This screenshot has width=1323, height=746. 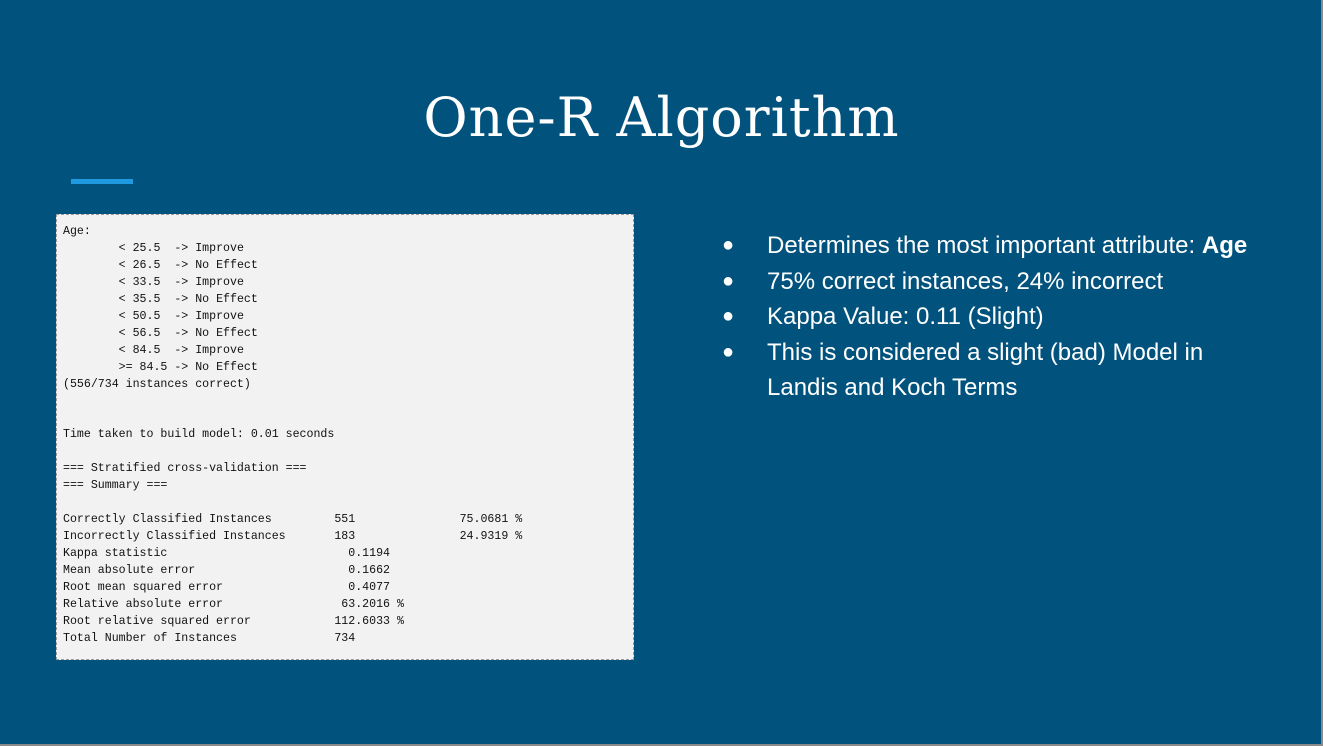 I want to click on output-line: === Stratified cross-validation ===, so click(x=185, y=469).